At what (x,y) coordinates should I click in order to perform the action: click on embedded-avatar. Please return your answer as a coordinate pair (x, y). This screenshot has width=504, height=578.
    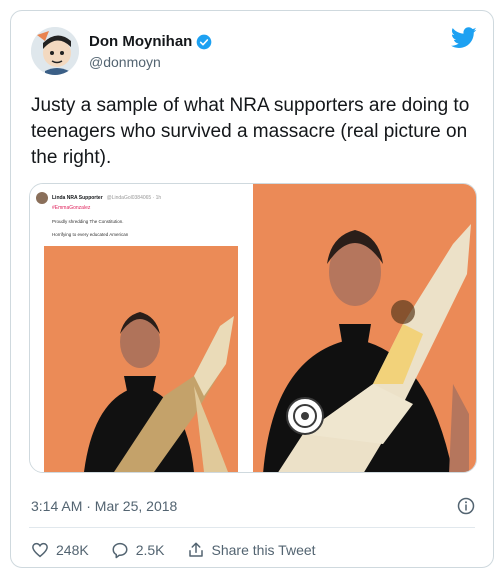
    Looking at the image, I should click on (42, 198).